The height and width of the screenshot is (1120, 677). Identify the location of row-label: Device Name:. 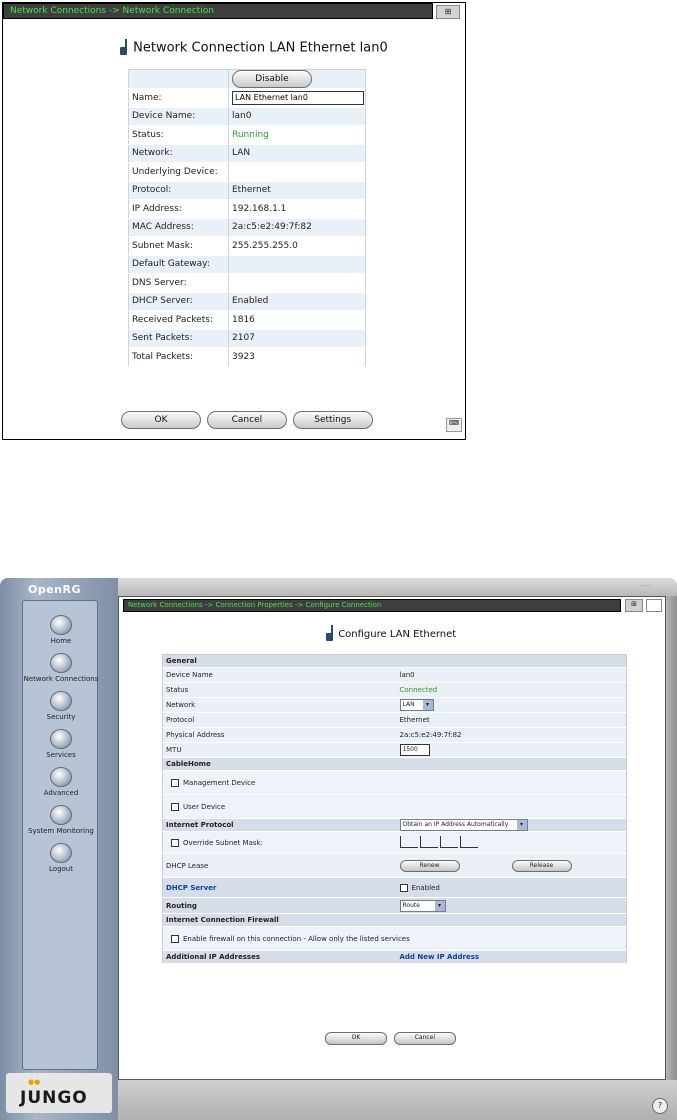
(178, 116).